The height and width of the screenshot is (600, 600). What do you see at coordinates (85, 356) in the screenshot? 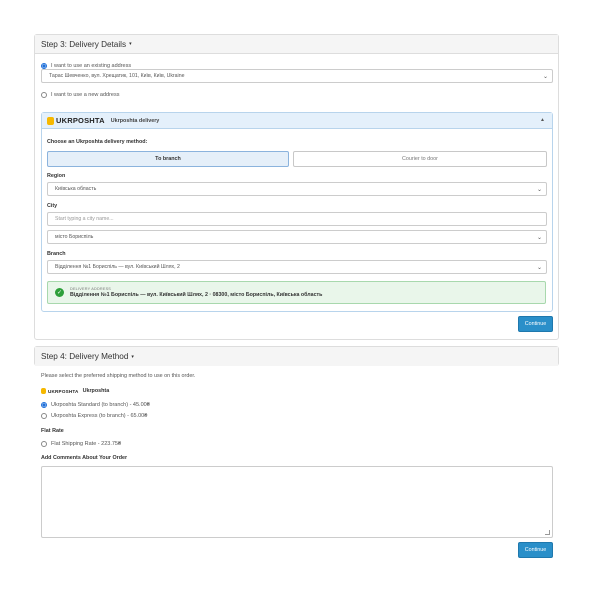
I see `step4-title: Step 4: Delivery Method` at bounding box center [85, 356].